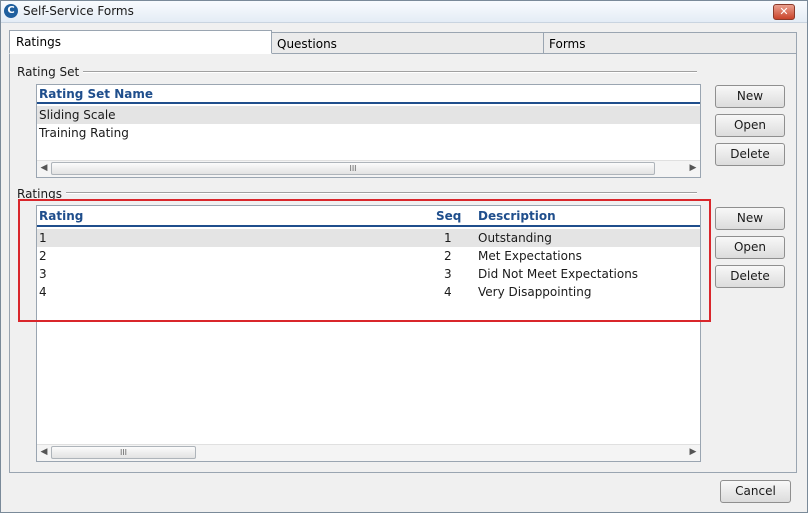  I want to click on header-divider, so click(368, 103).